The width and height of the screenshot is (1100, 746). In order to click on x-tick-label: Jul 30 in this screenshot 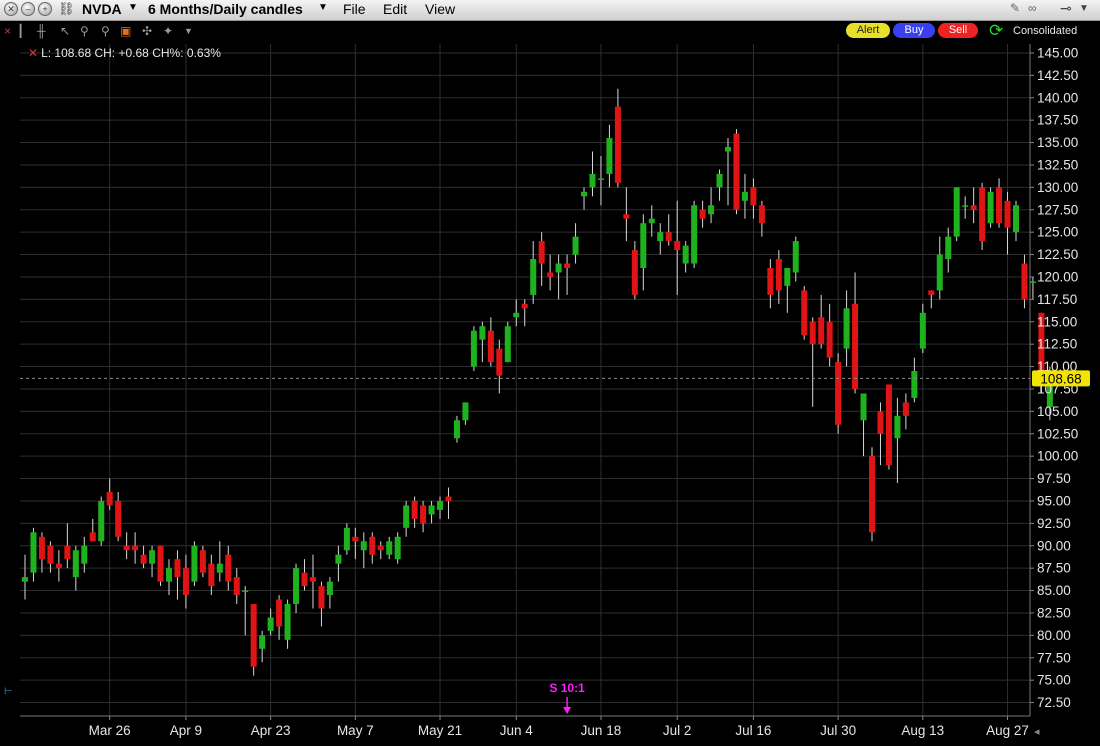, I will do `click(838, 730)`.